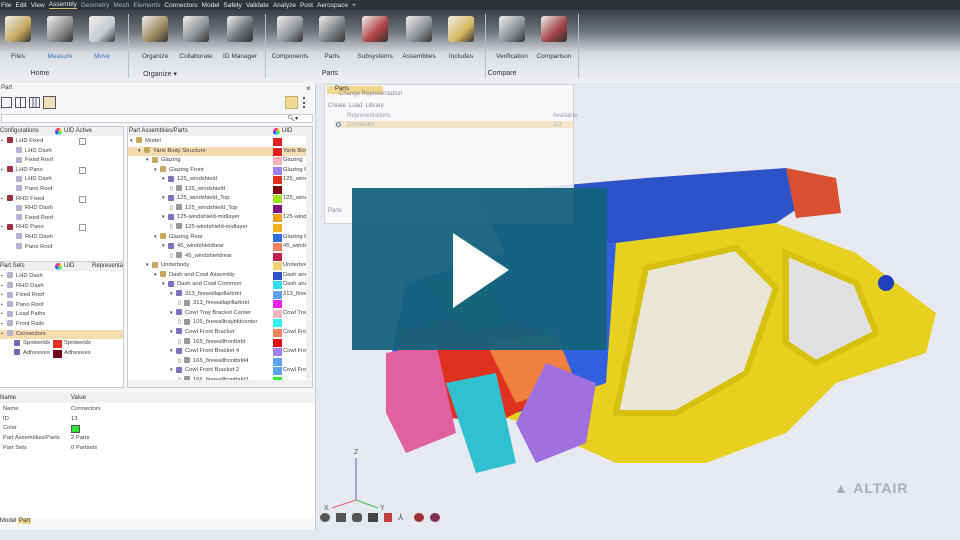 Image resolution: width=960 pixels, height=540 pixels. Describe the element at coordinates (6, 102) in the screenshot. I see `layout-single-button` at that location.